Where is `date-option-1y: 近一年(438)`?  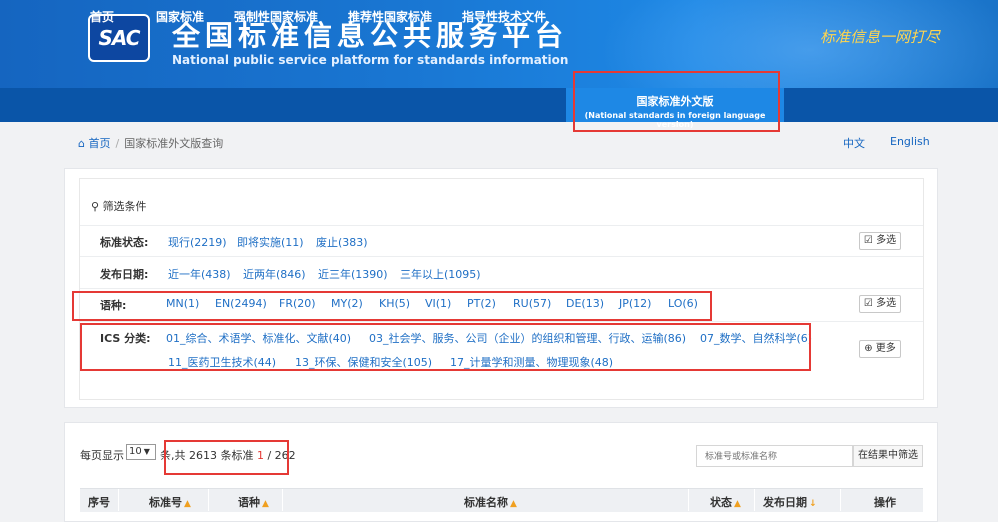 date-option-1y: 近一年(438) is located at coordinates (199, 274).